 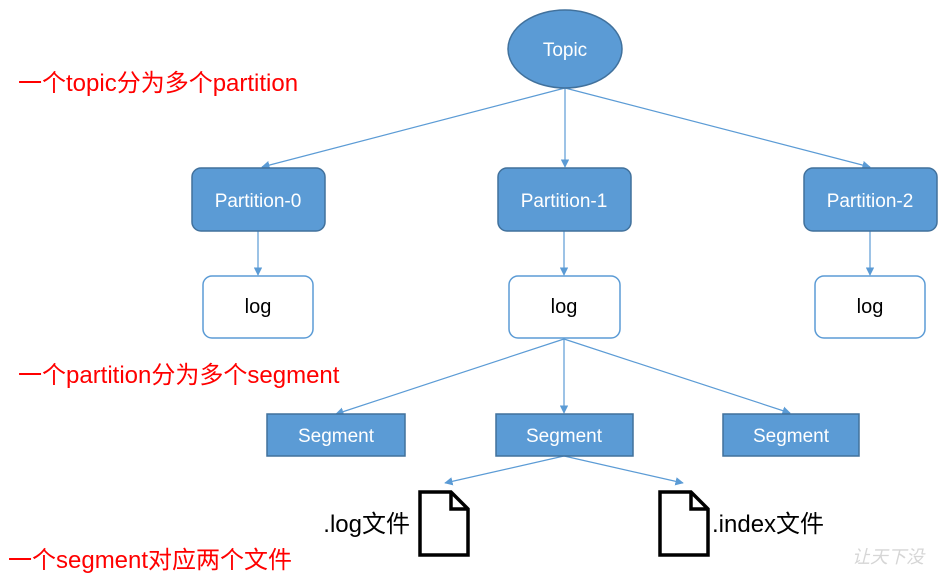 What do you see at coordinates (623, 470) in the screenshot?
I see `edge-segment-index-file` at bounding box center [623, 470].